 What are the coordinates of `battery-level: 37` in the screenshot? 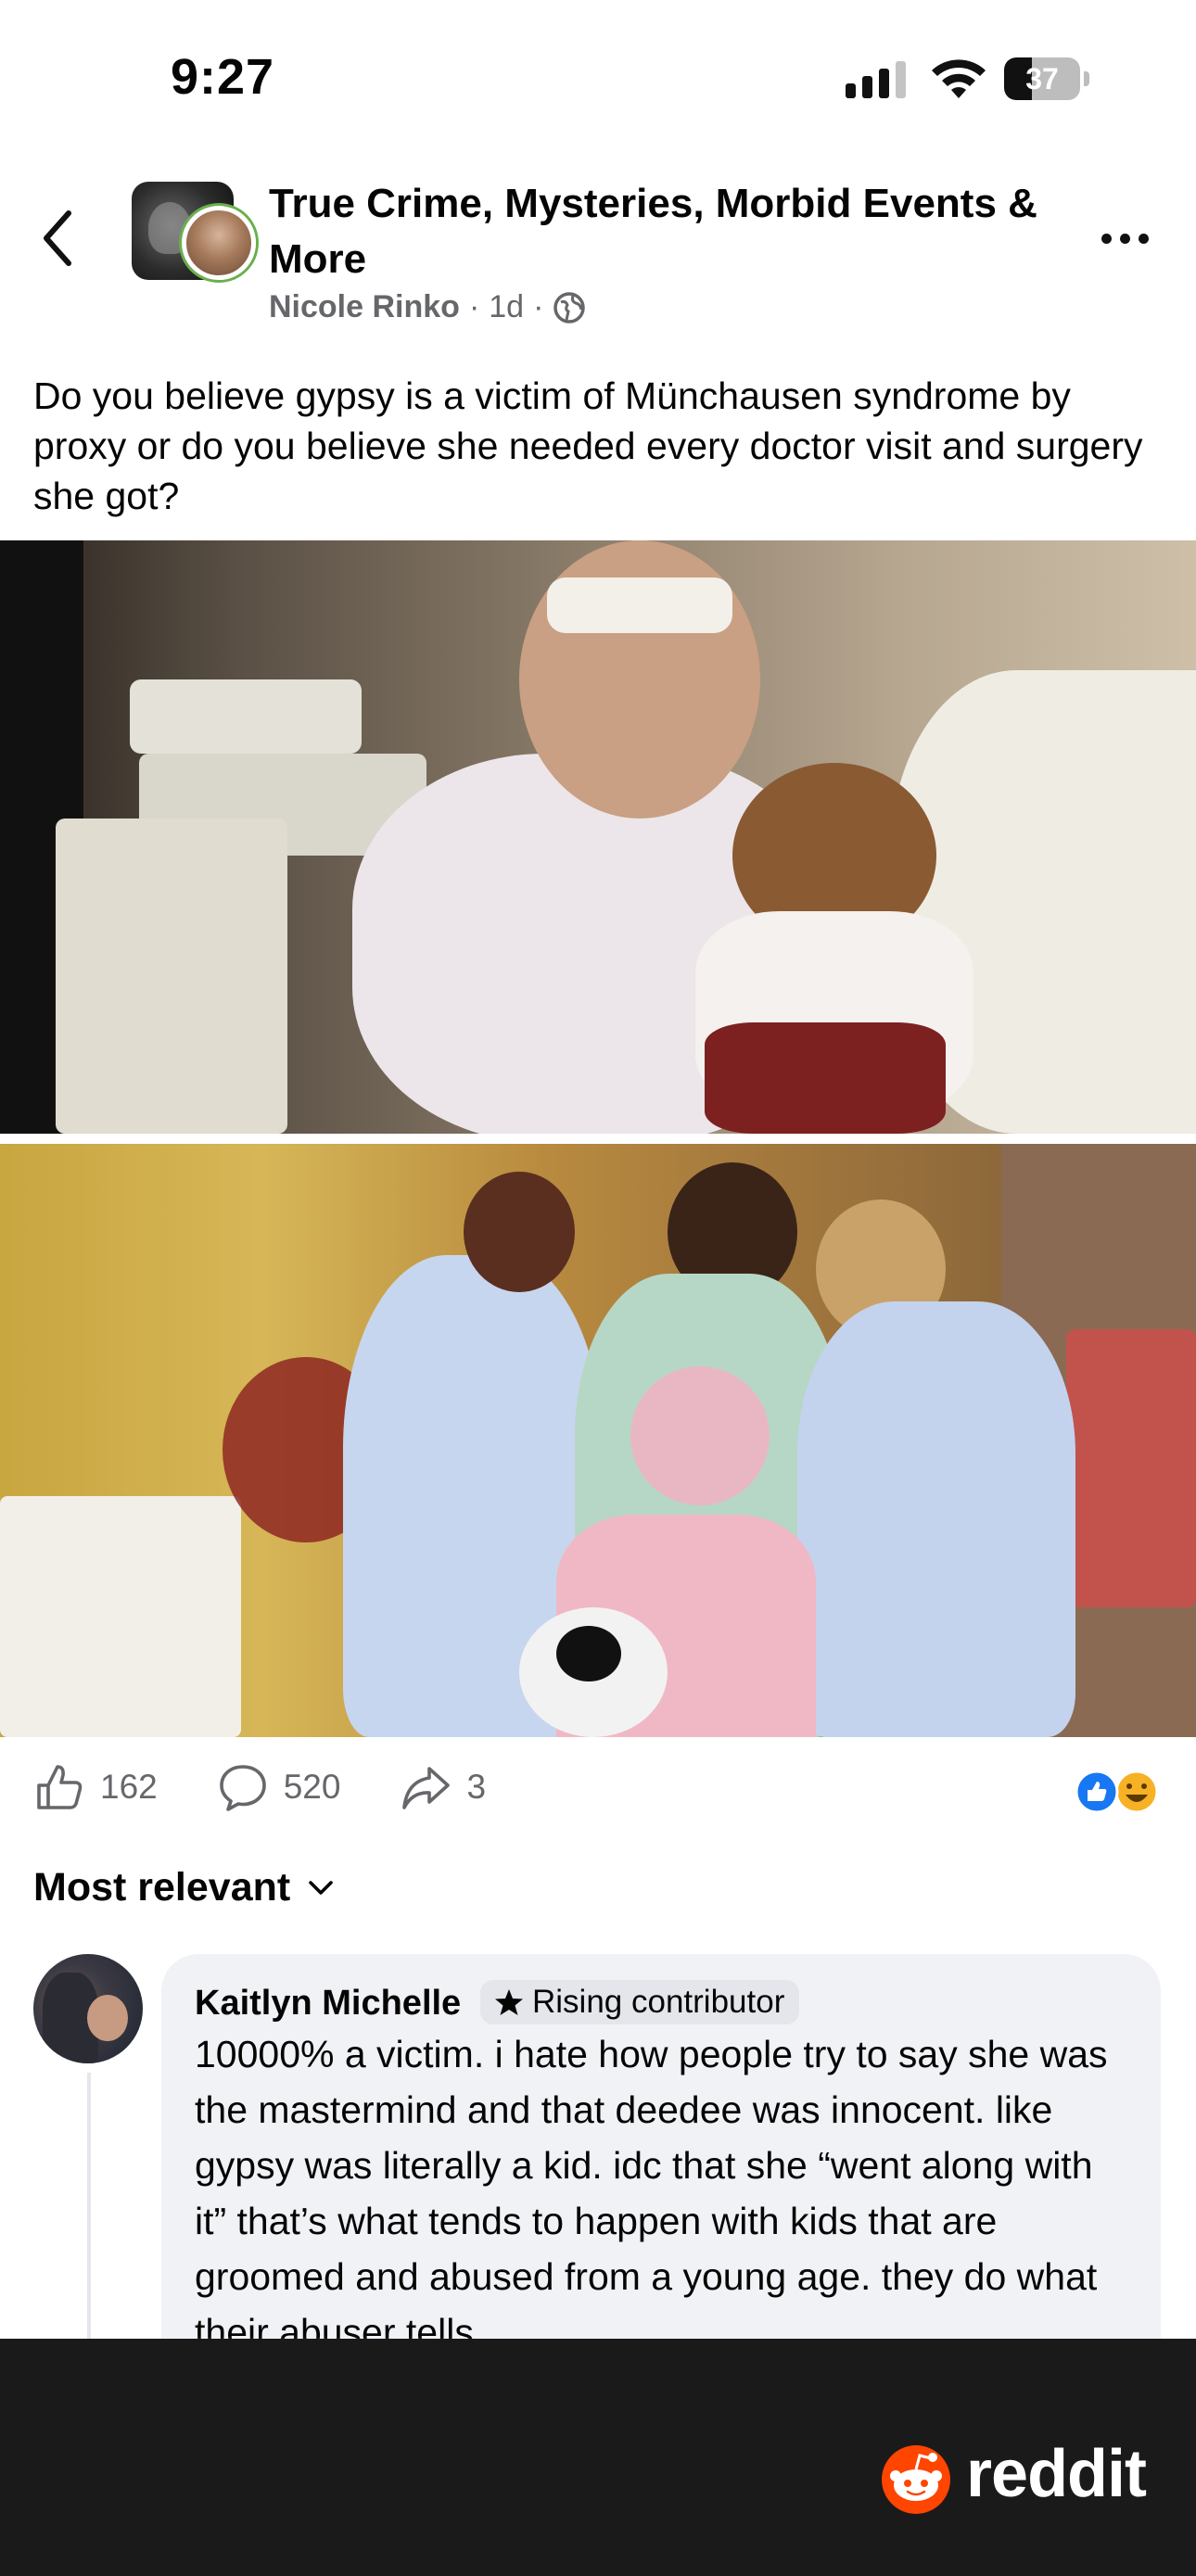 It's located at (1042, 78).